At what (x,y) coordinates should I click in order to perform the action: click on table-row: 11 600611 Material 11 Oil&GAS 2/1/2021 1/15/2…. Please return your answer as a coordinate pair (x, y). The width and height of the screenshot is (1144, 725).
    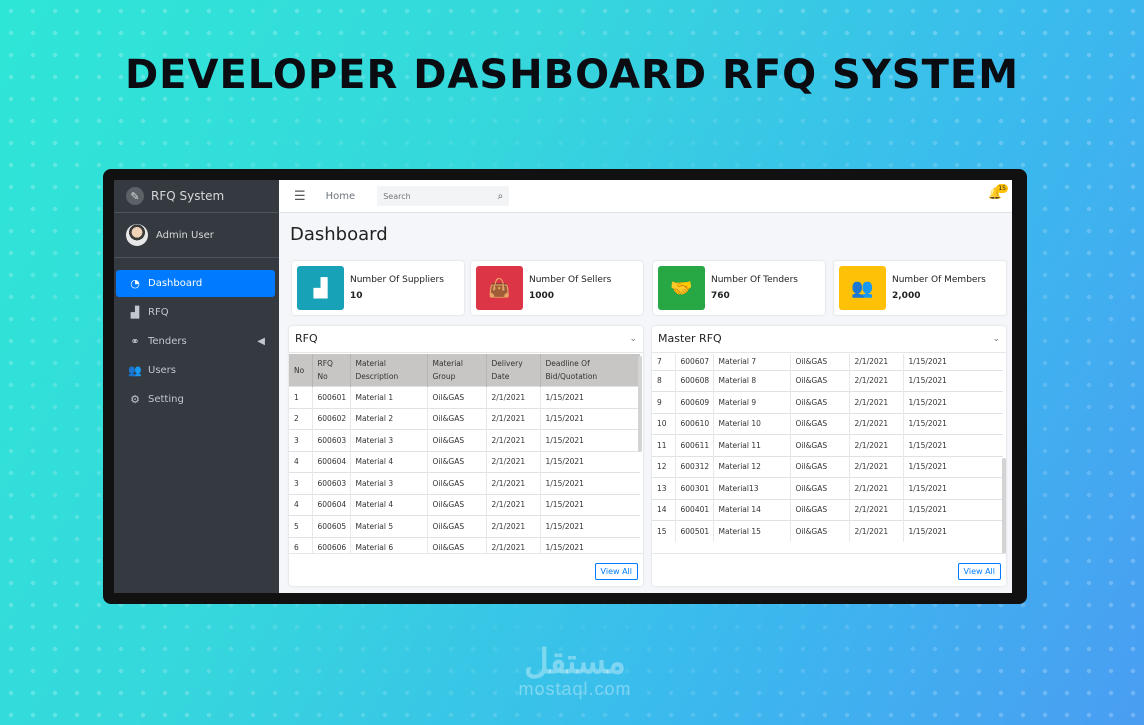
    Looking at the image, I should click on (827, 445).